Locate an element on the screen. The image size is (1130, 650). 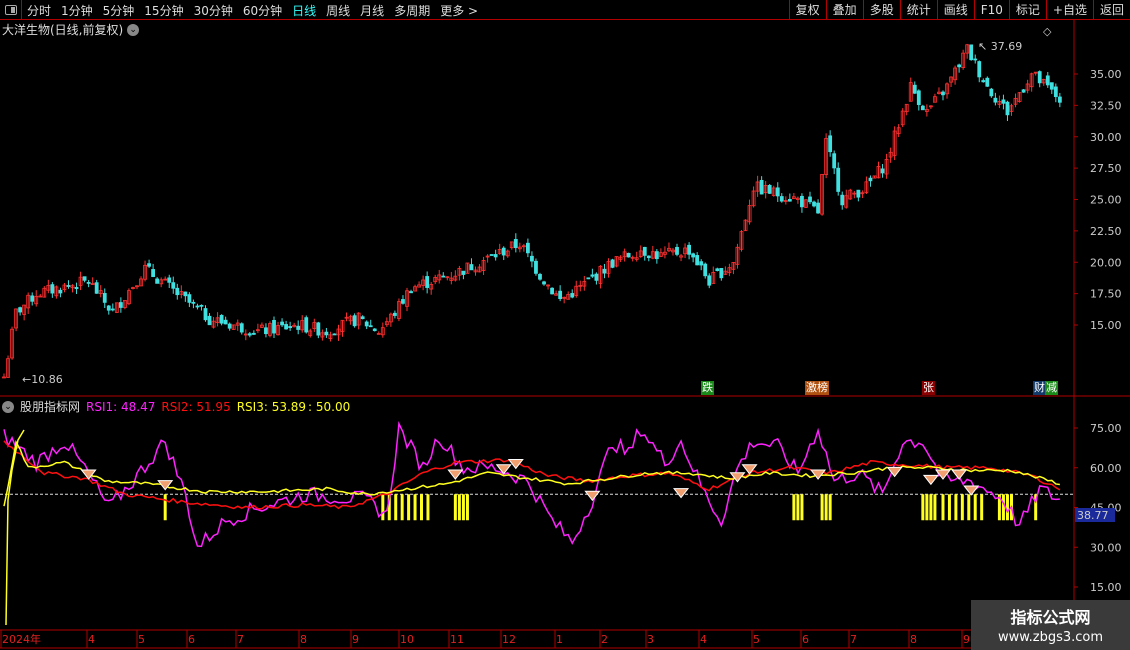
event-tag-rank: 激榜 is located at coordinates (817, 388).